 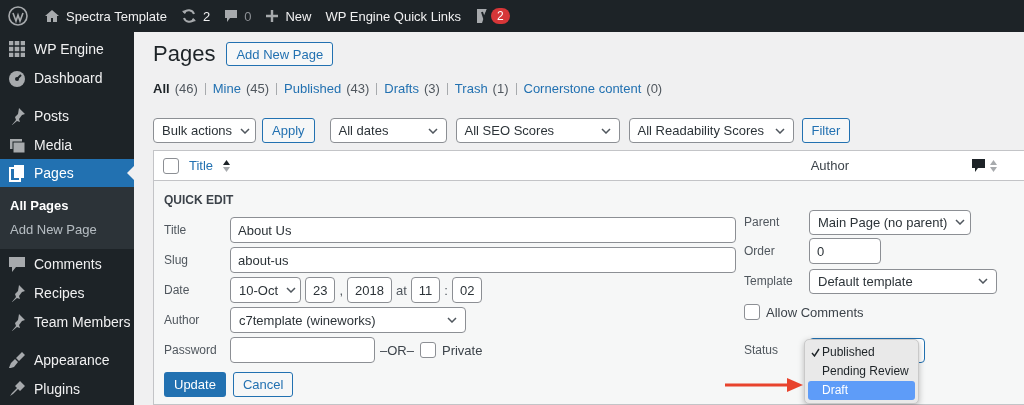 What do you see at coordinates (302, 350) in the screenshot?
I see `password-input` at bounding box center [302, 350].